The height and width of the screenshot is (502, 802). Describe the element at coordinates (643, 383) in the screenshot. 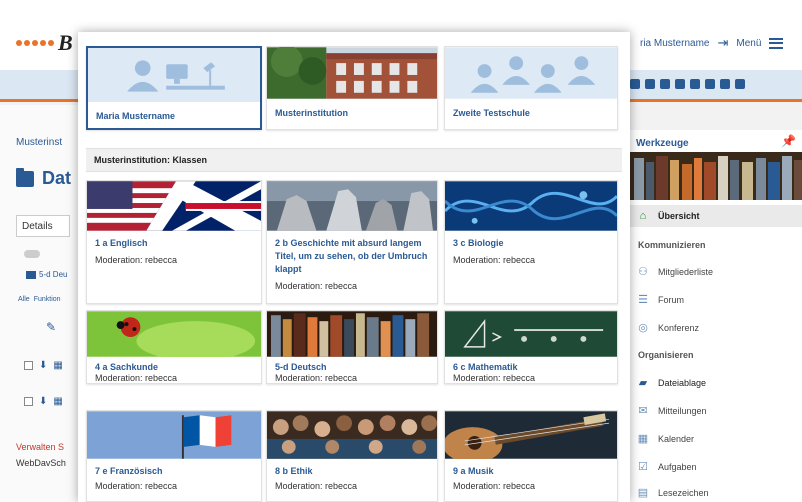

I see `files-icon: ▰` at that location.